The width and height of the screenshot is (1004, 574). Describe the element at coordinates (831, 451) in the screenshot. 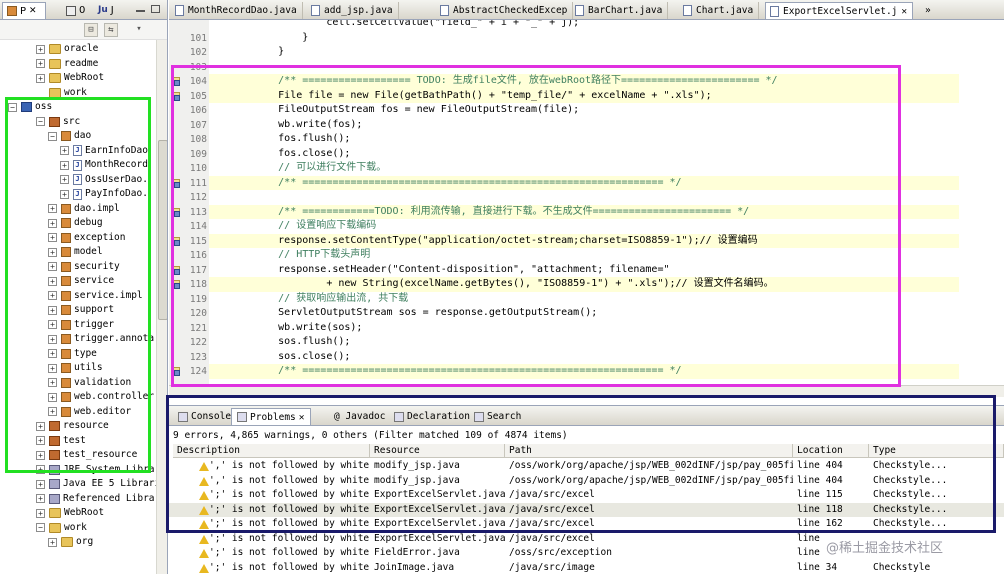

I see `column-header: Location` at that location.